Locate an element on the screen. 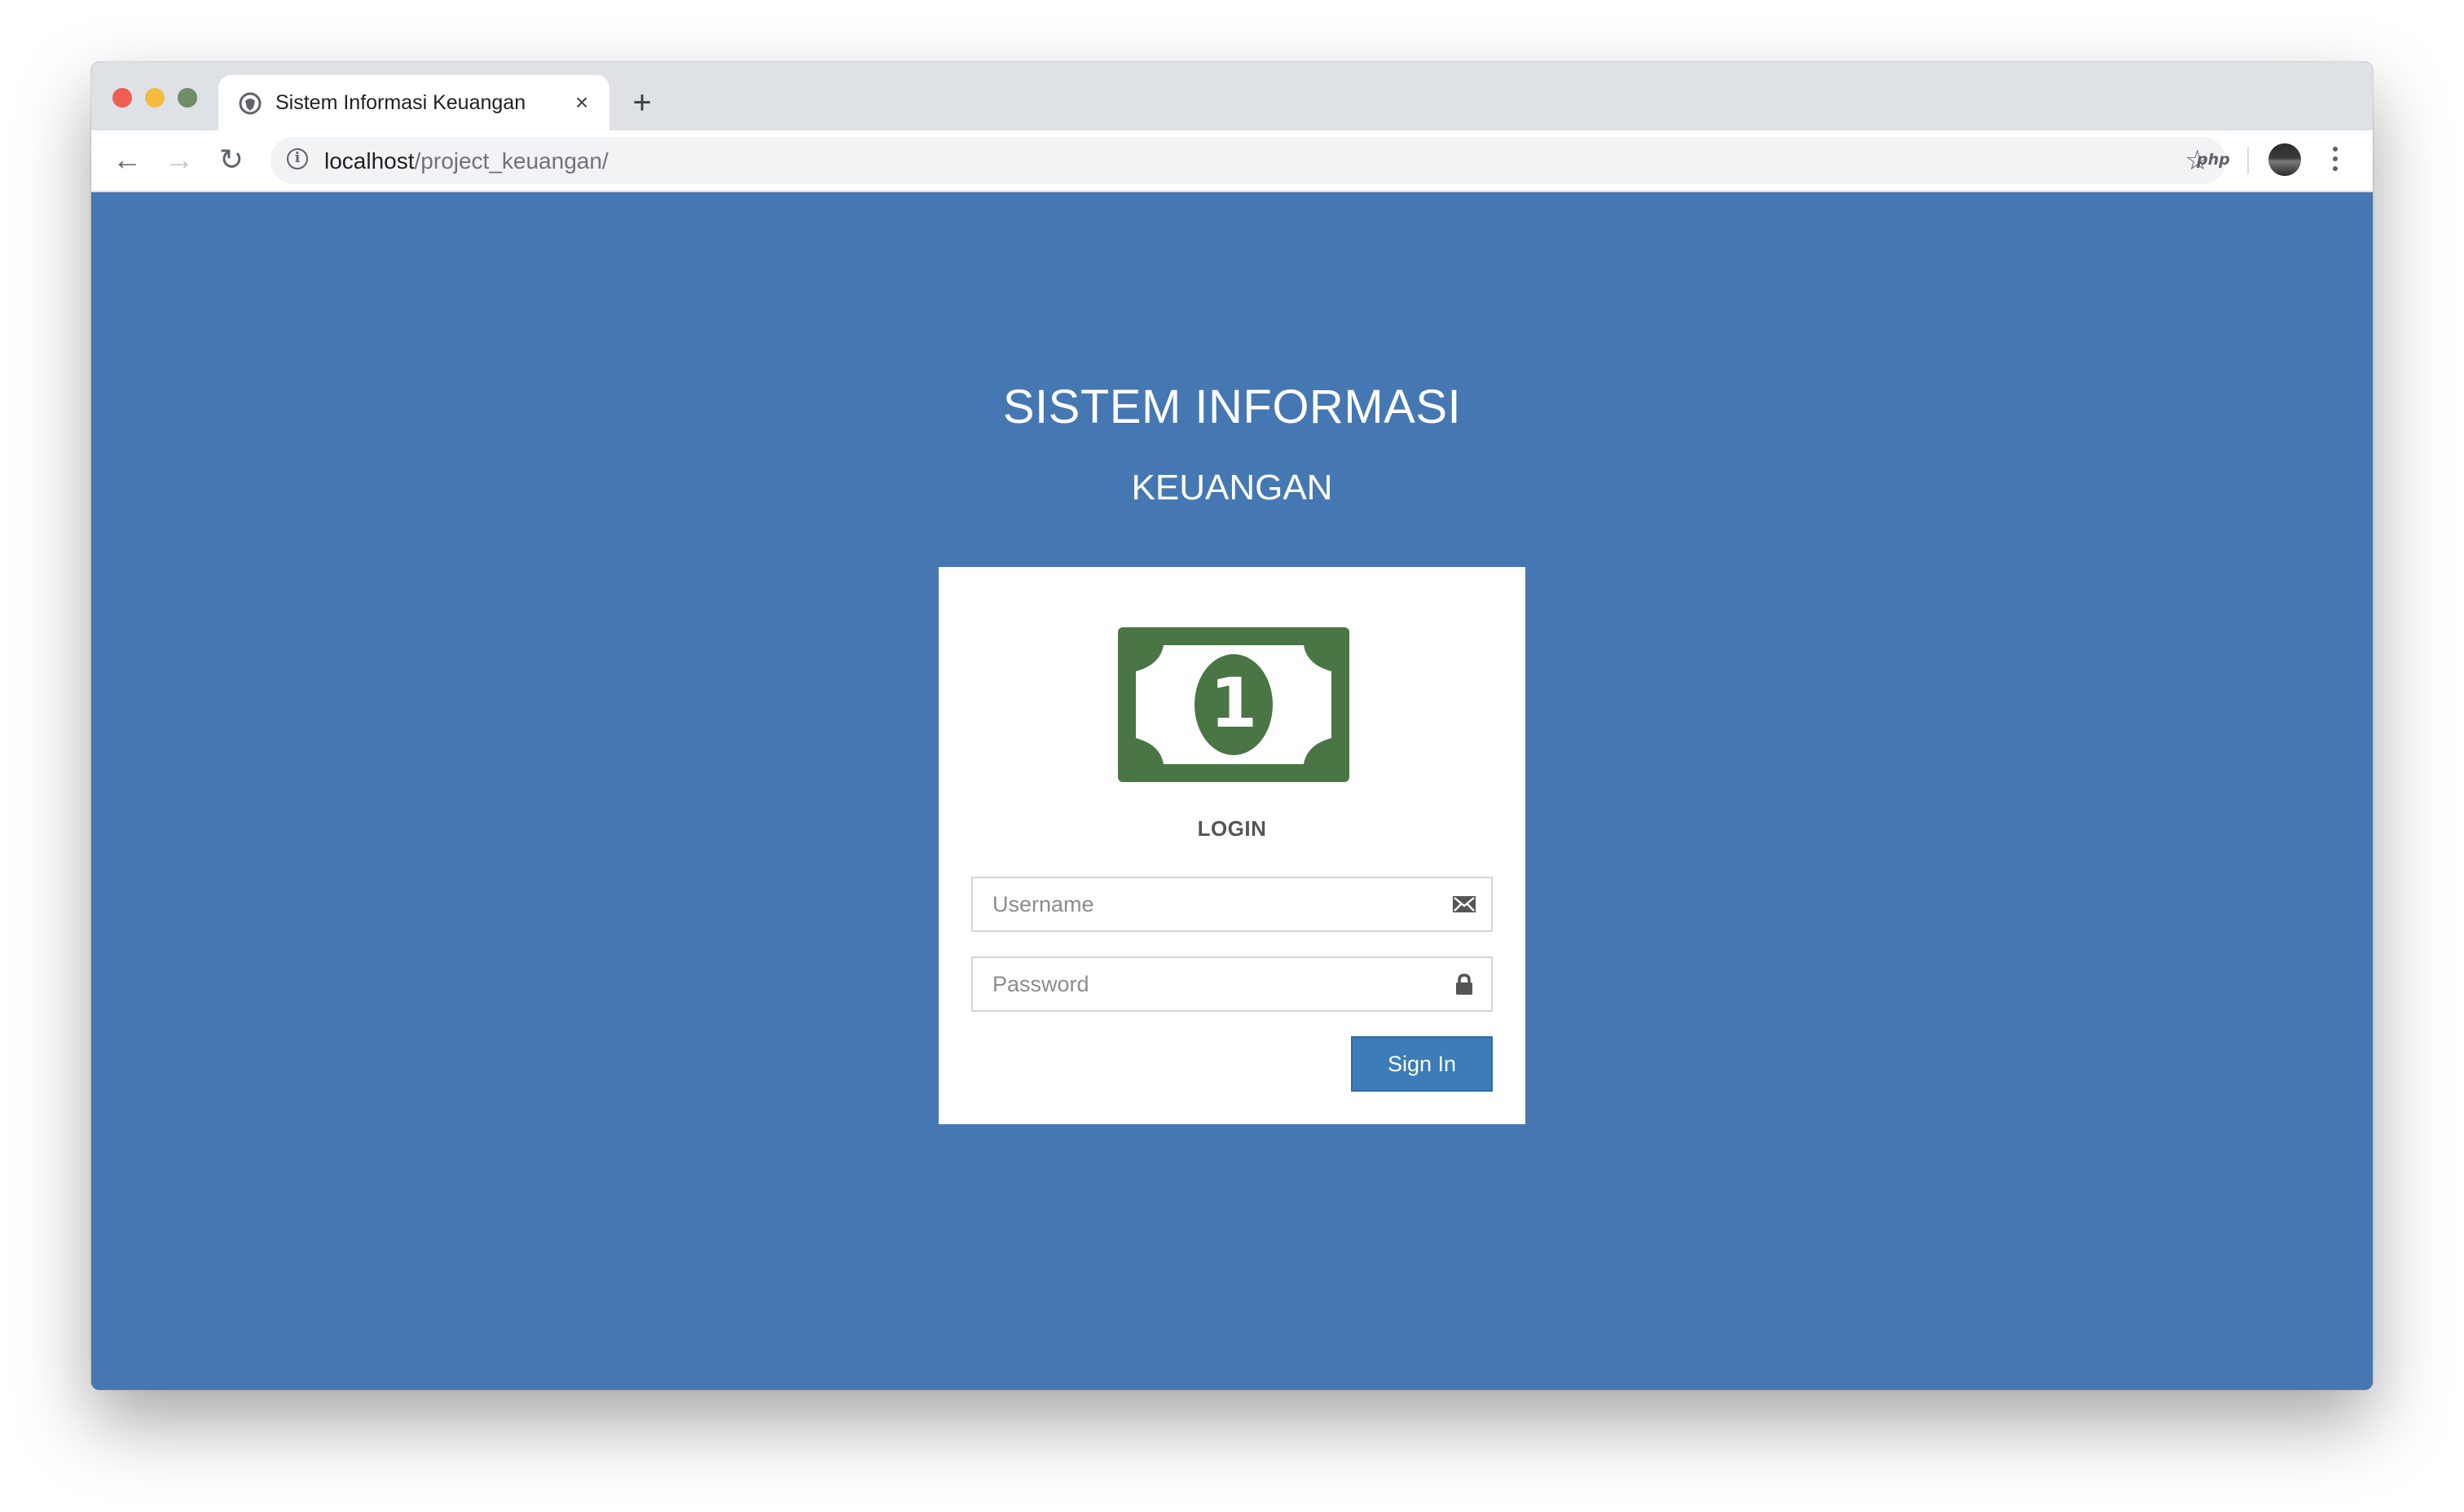 This screenshot has height=1512, width=2464. reload-button: ↻ is located at coordinates (231, 159).